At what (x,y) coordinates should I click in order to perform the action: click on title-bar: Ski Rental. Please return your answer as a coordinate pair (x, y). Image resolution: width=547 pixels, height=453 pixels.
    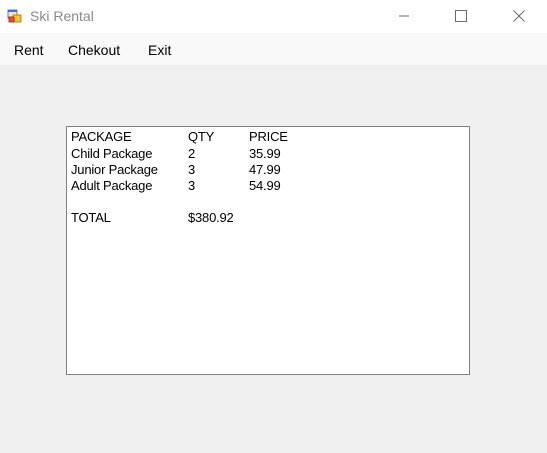
    Looking at the image, I should click on (273, 16).